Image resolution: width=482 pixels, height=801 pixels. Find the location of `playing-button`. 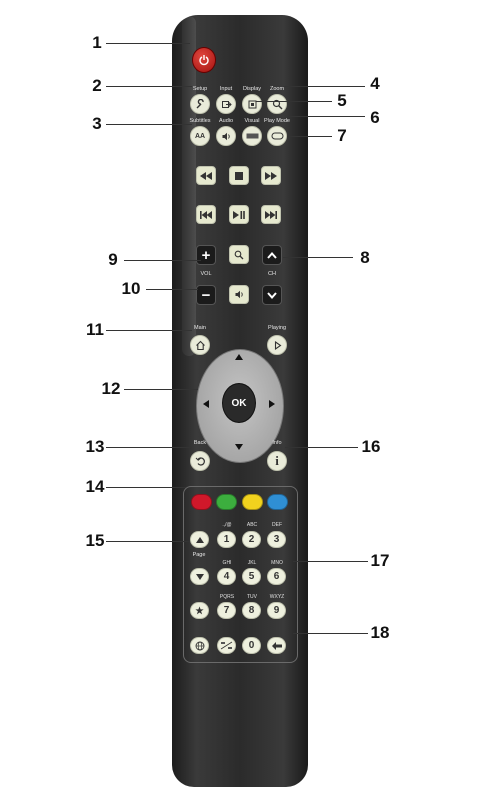

playing-button is located at coordinates (277, 345).